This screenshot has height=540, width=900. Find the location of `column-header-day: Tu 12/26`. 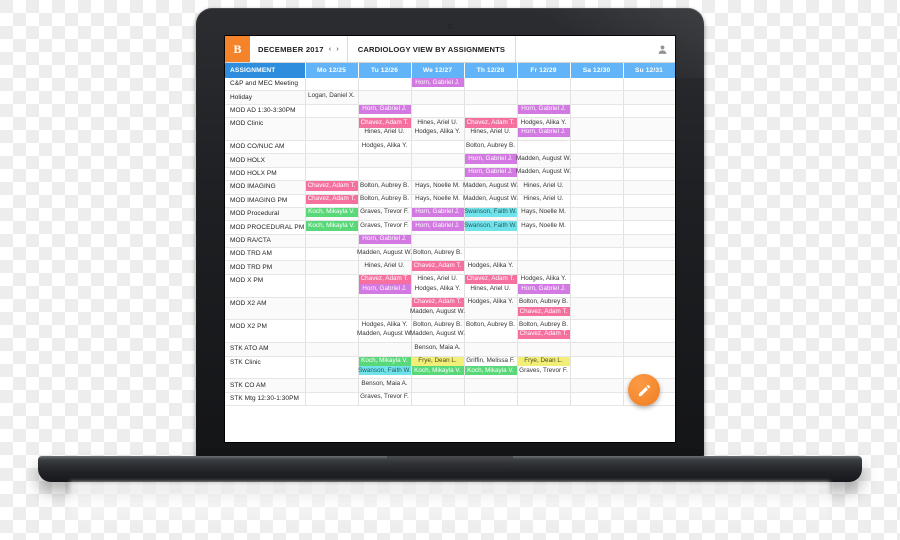

column-header-day: Tu 12/26 is located at coordinates (385, 70).